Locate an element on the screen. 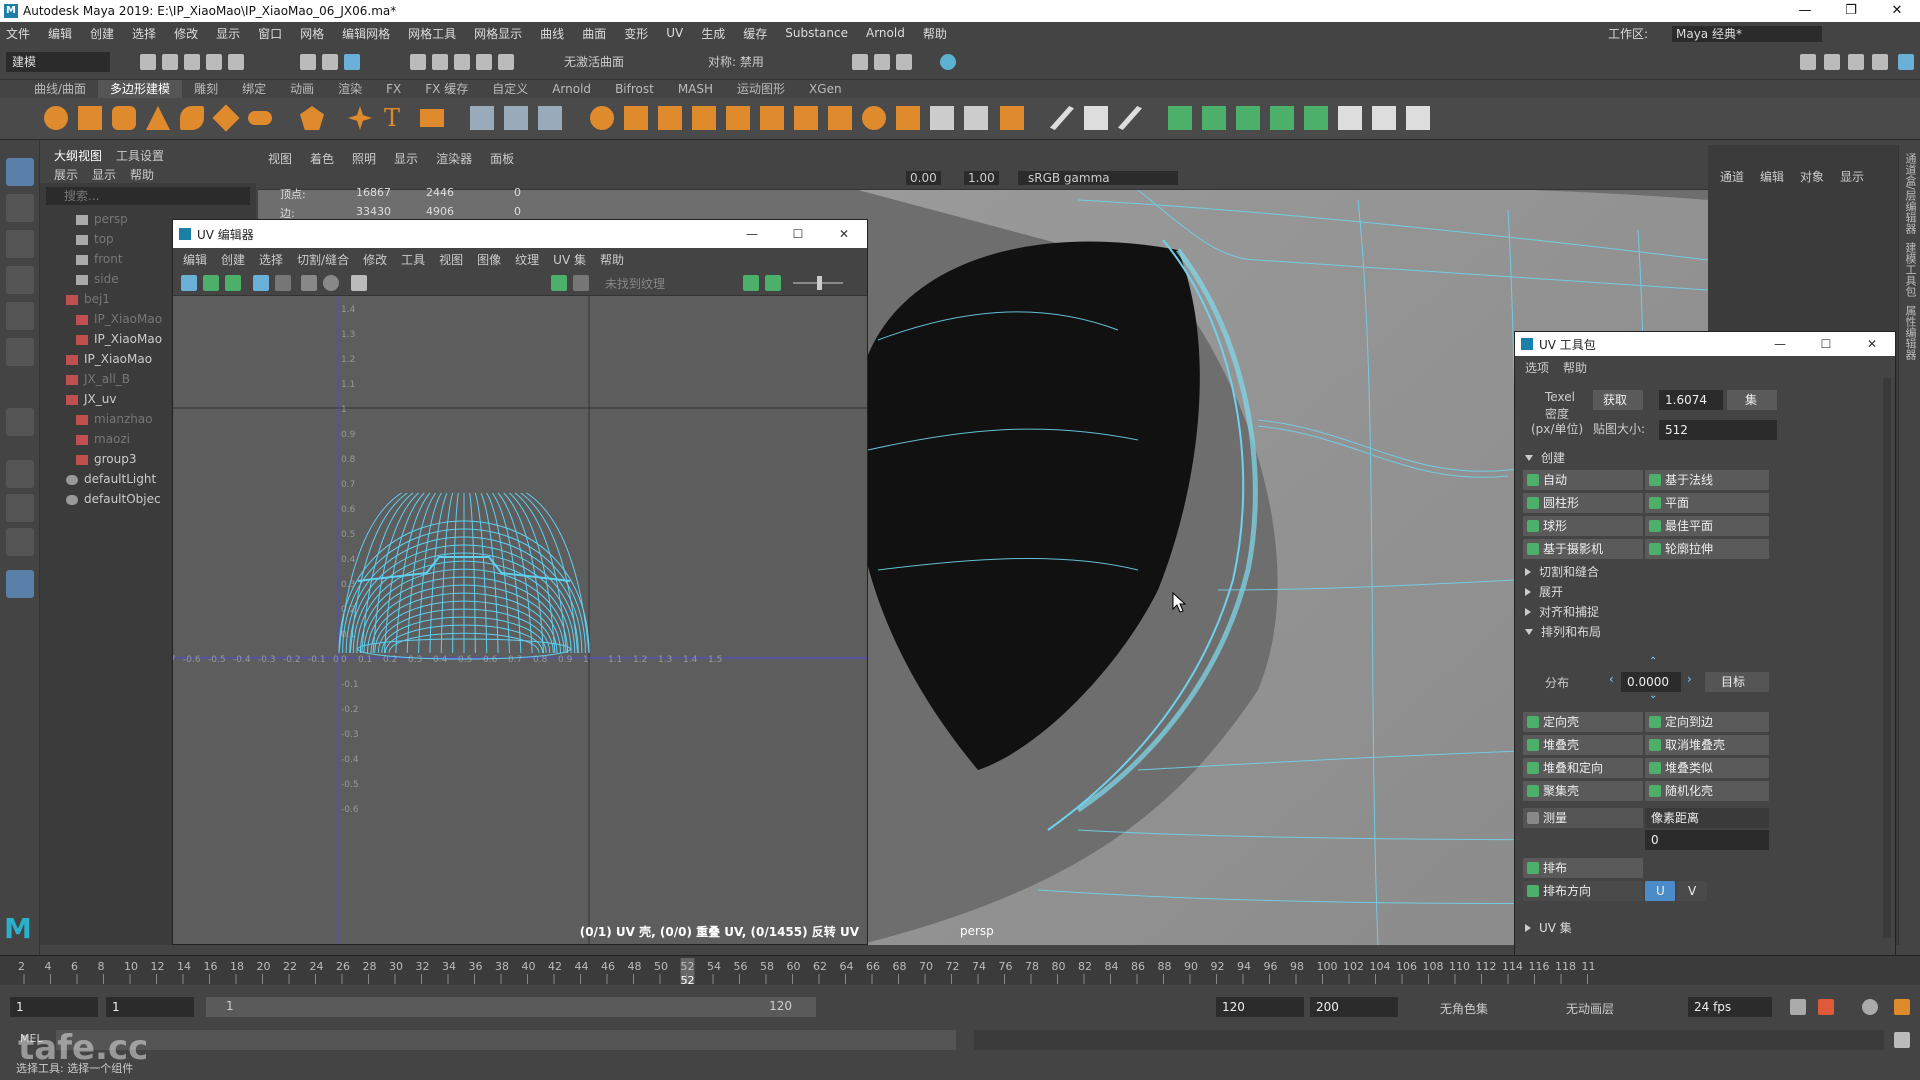  anim-start-field: 1 is located at coordinates (54, 1007).